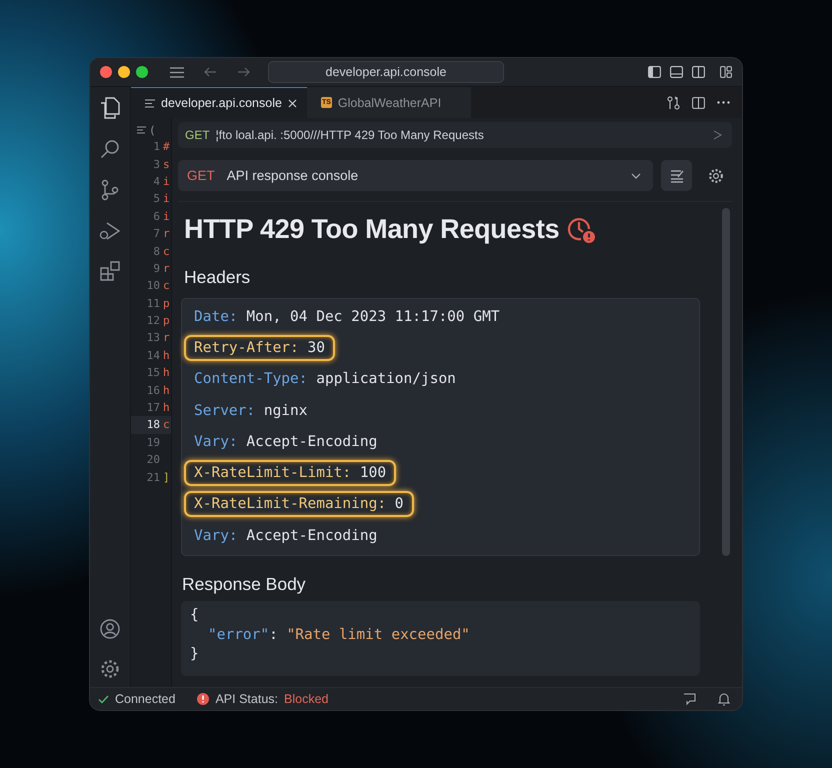 This screenshot has height=768, width=832. Describe the element at coordinates (153, 425) in the screenshot. I see `line-number: 18` at that location.